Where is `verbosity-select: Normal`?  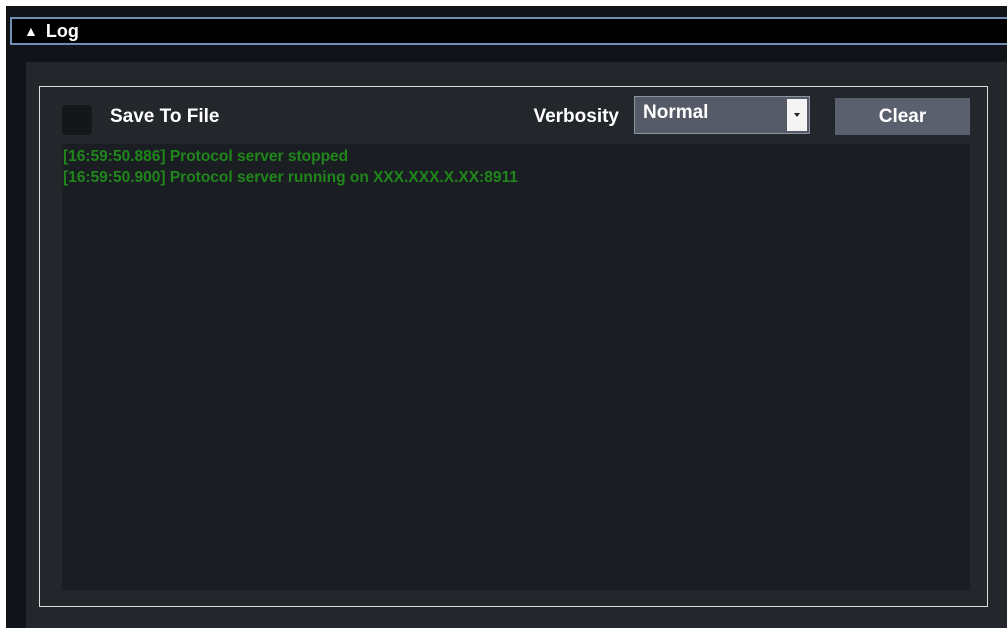 verbosity-select: Normal is located at coordinates (722, 115).